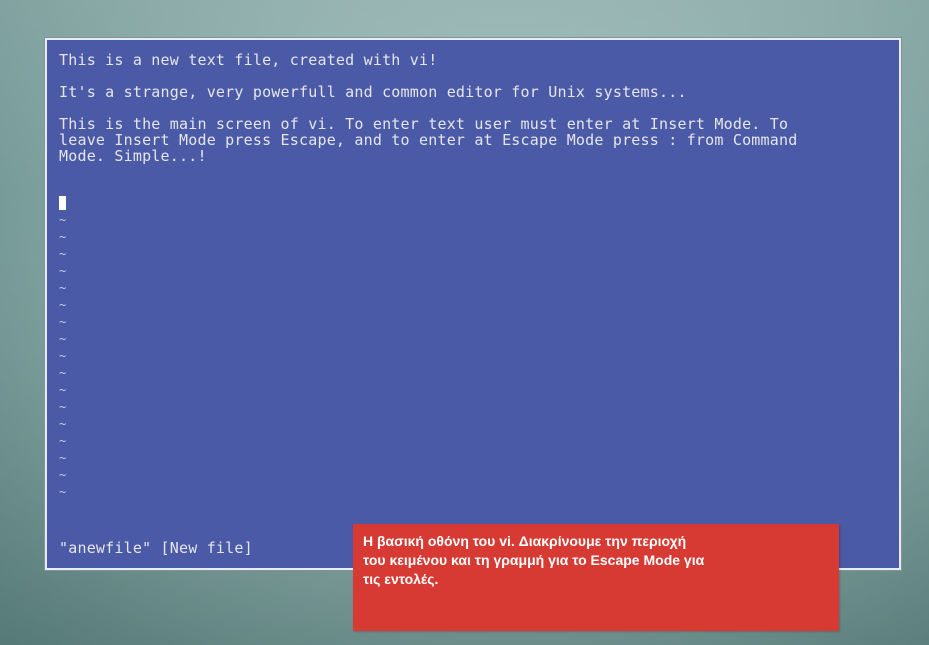 Image resolution: width=929 pixels, height=645 pixels. Describe the element at coordinates (479, 204) in the screenshot. I see `cursor-line` at that location.